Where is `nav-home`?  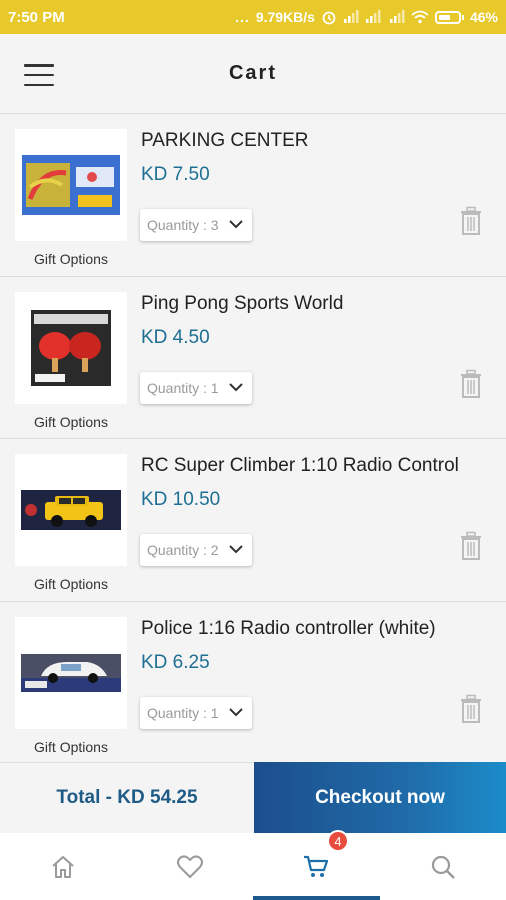
nav-home is located at coordinates (63, 866).